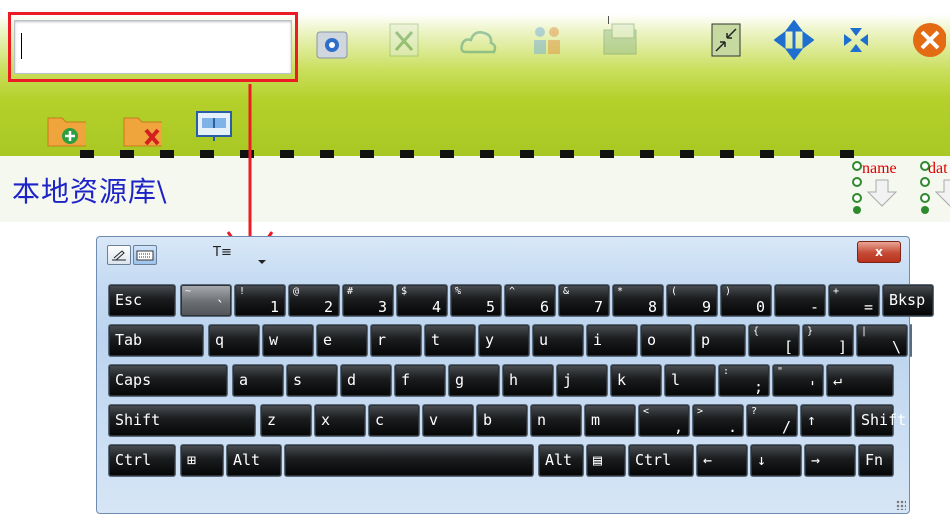 The image size is (950, 514). I want to click on key-6: ^ 6, so click(530, 300).